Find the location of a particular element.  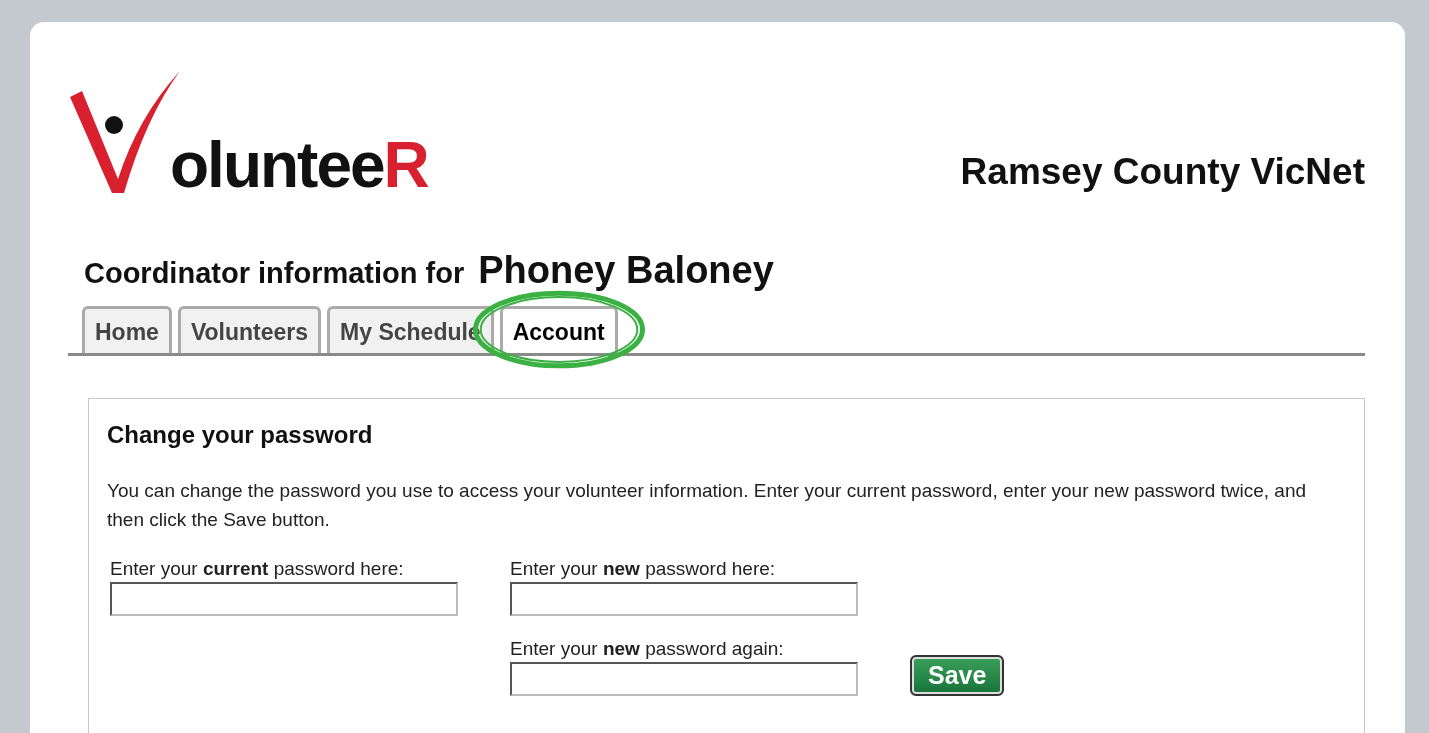

panel-title: Change your password is located at coordinates (240, 435).